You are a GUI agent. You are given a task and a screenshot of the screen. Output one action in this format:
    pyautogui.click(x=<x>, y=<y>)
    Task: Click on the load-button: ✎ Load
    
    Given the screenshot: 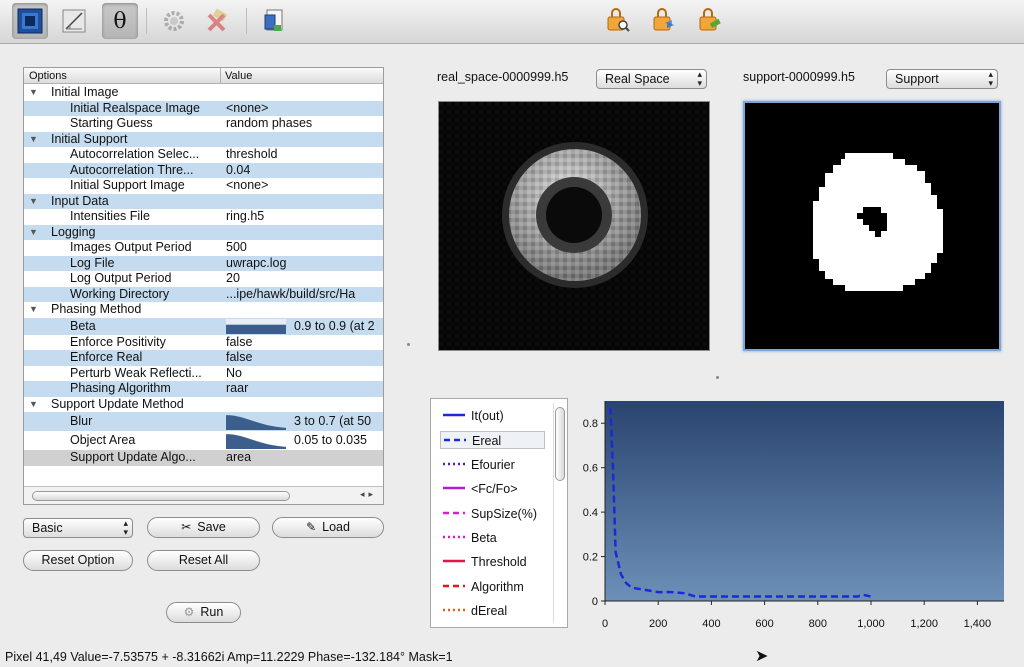 What is the action you would take?
    pyautogui.click(x=328, y=527)
    